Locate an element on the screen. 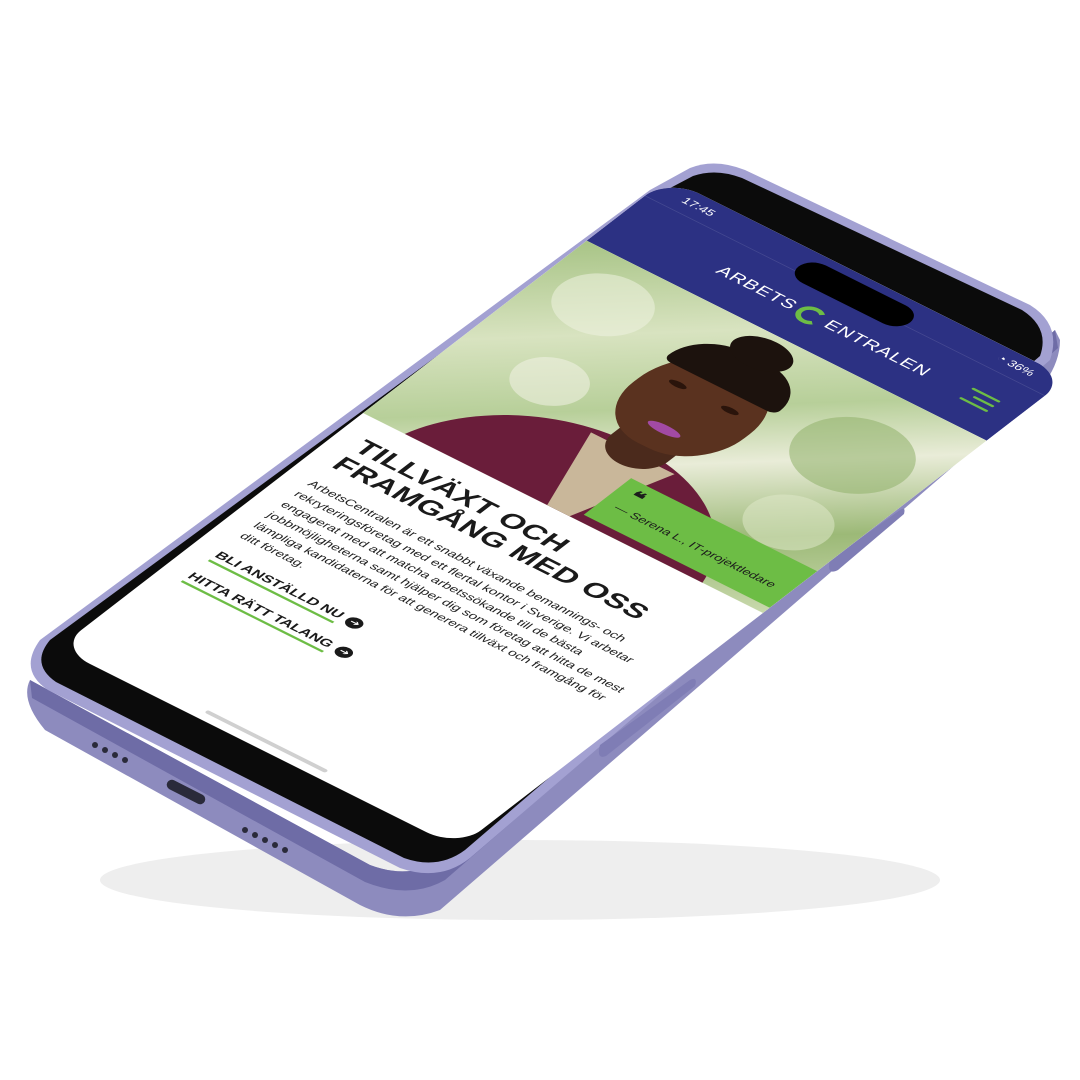  logo-text-left: ARBETS is located at coordinates (756, 288).